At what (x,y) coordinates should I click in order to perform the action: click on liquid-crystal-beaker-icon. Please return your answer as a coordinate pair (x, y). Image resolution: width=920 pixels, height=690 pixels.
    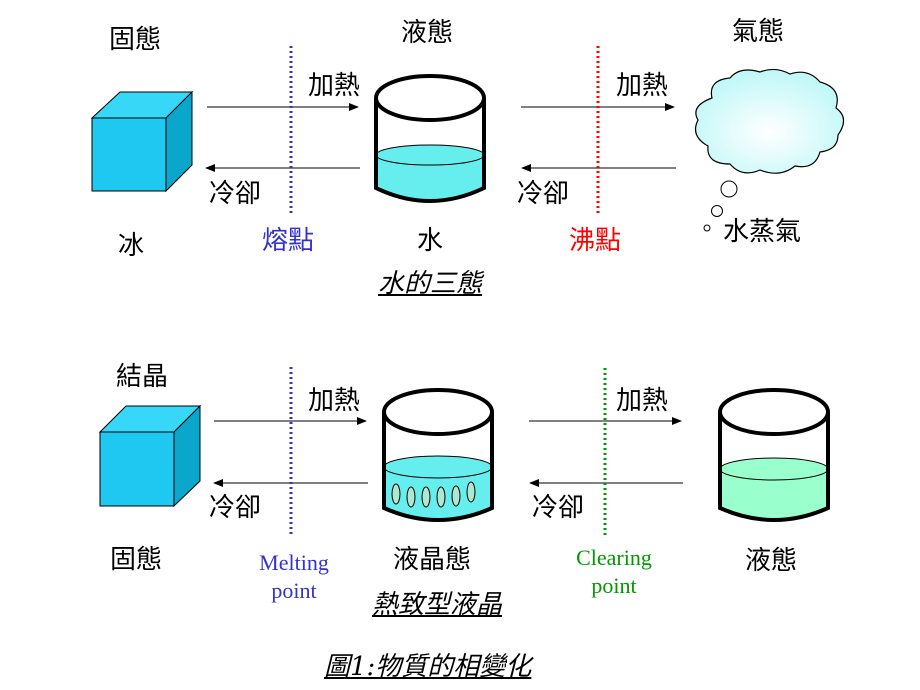
    Looking at the image, I should click on (438, 455).